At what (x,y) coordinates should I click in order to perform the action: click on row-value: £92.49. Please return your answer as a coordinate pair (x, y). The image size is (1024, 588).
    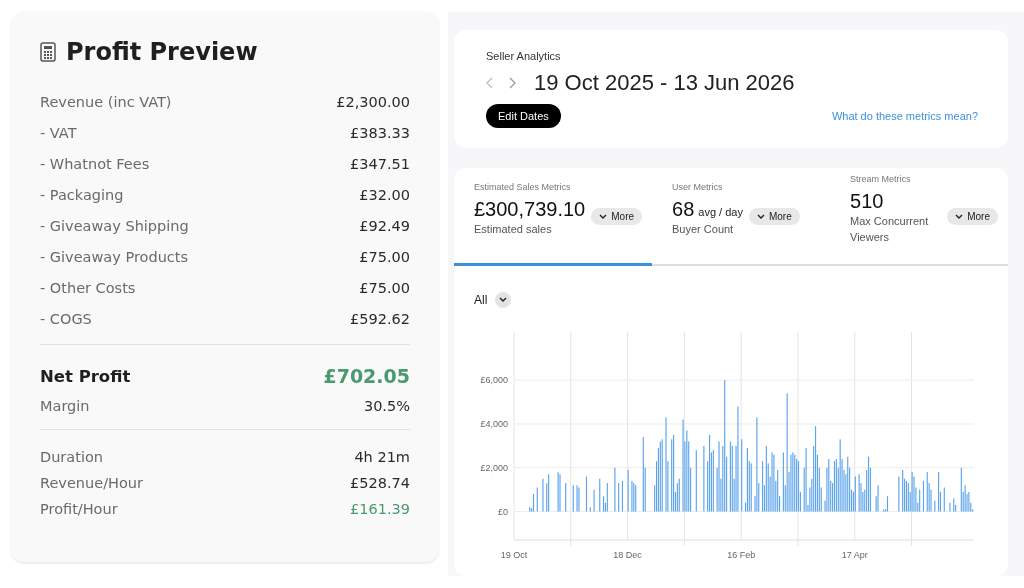
    Looking at the image, I should click on (384, 225).